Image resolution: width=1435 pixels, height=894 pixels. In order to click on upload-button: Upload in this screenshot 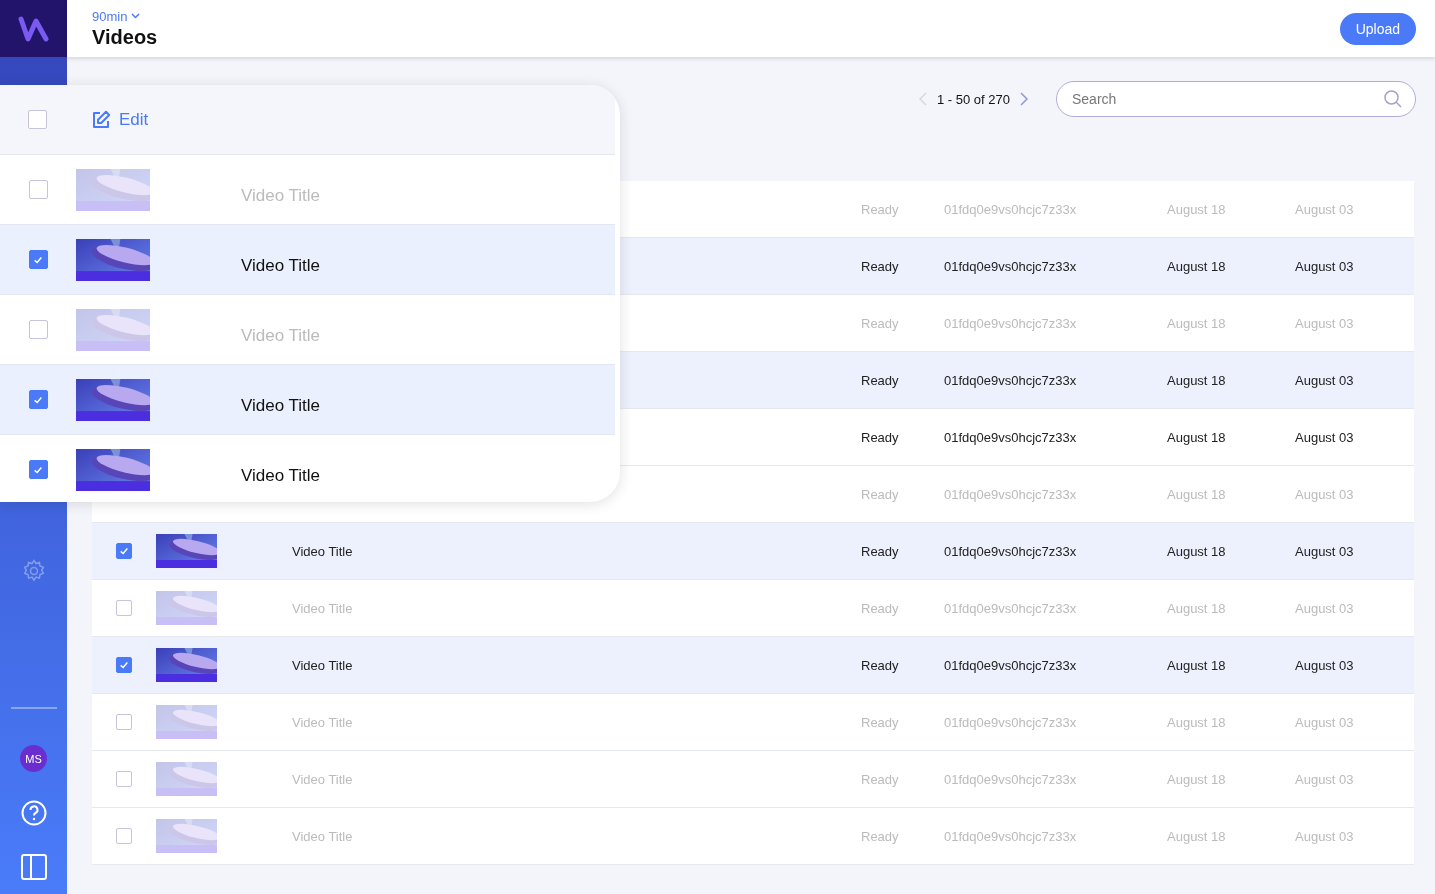, I will do `click(1377, 28)`.